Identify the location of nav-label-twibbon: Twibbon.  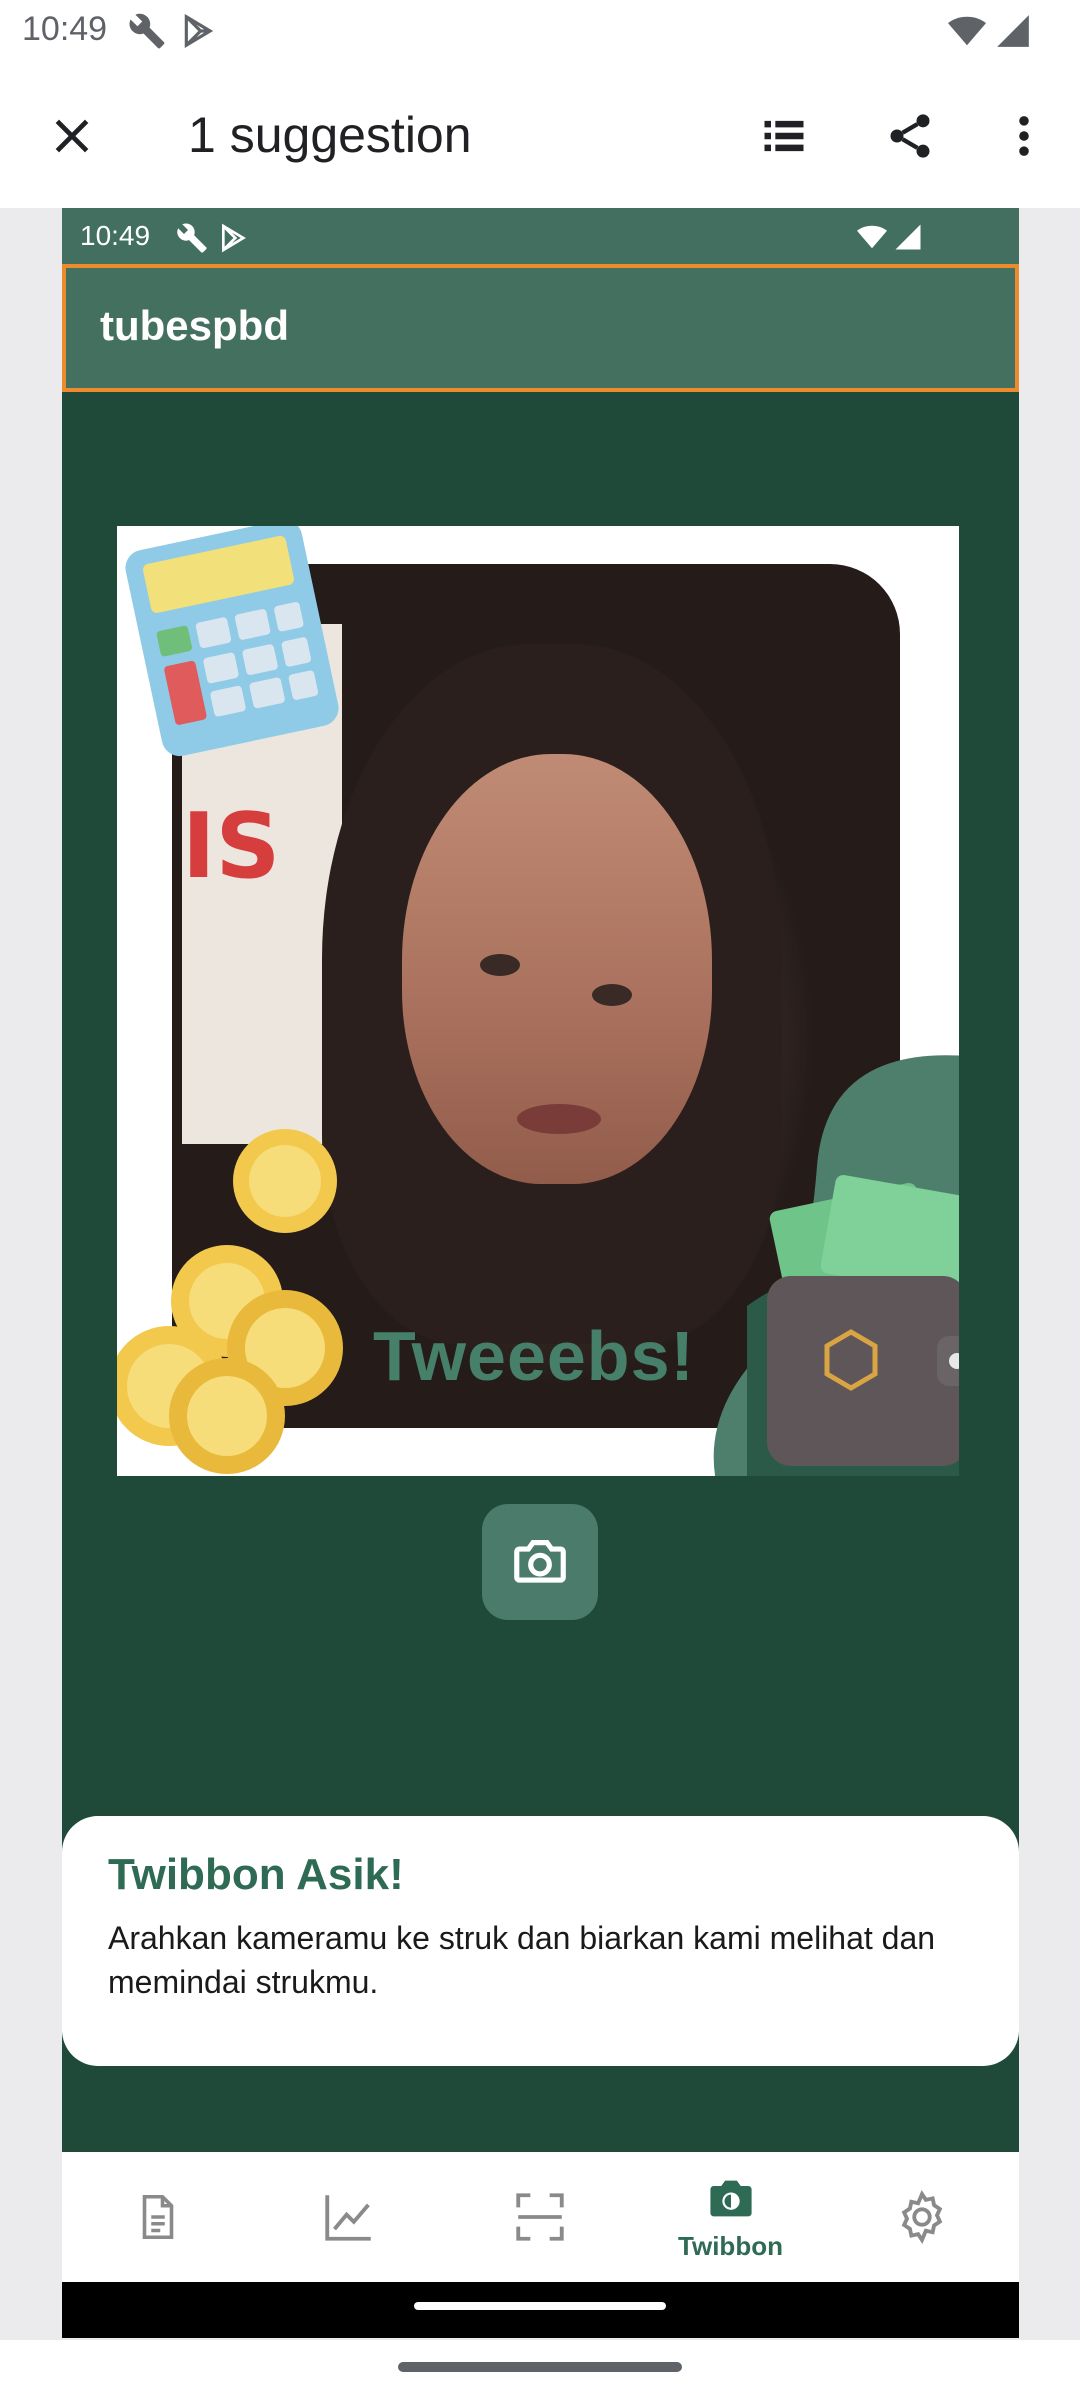
(730, 2245).